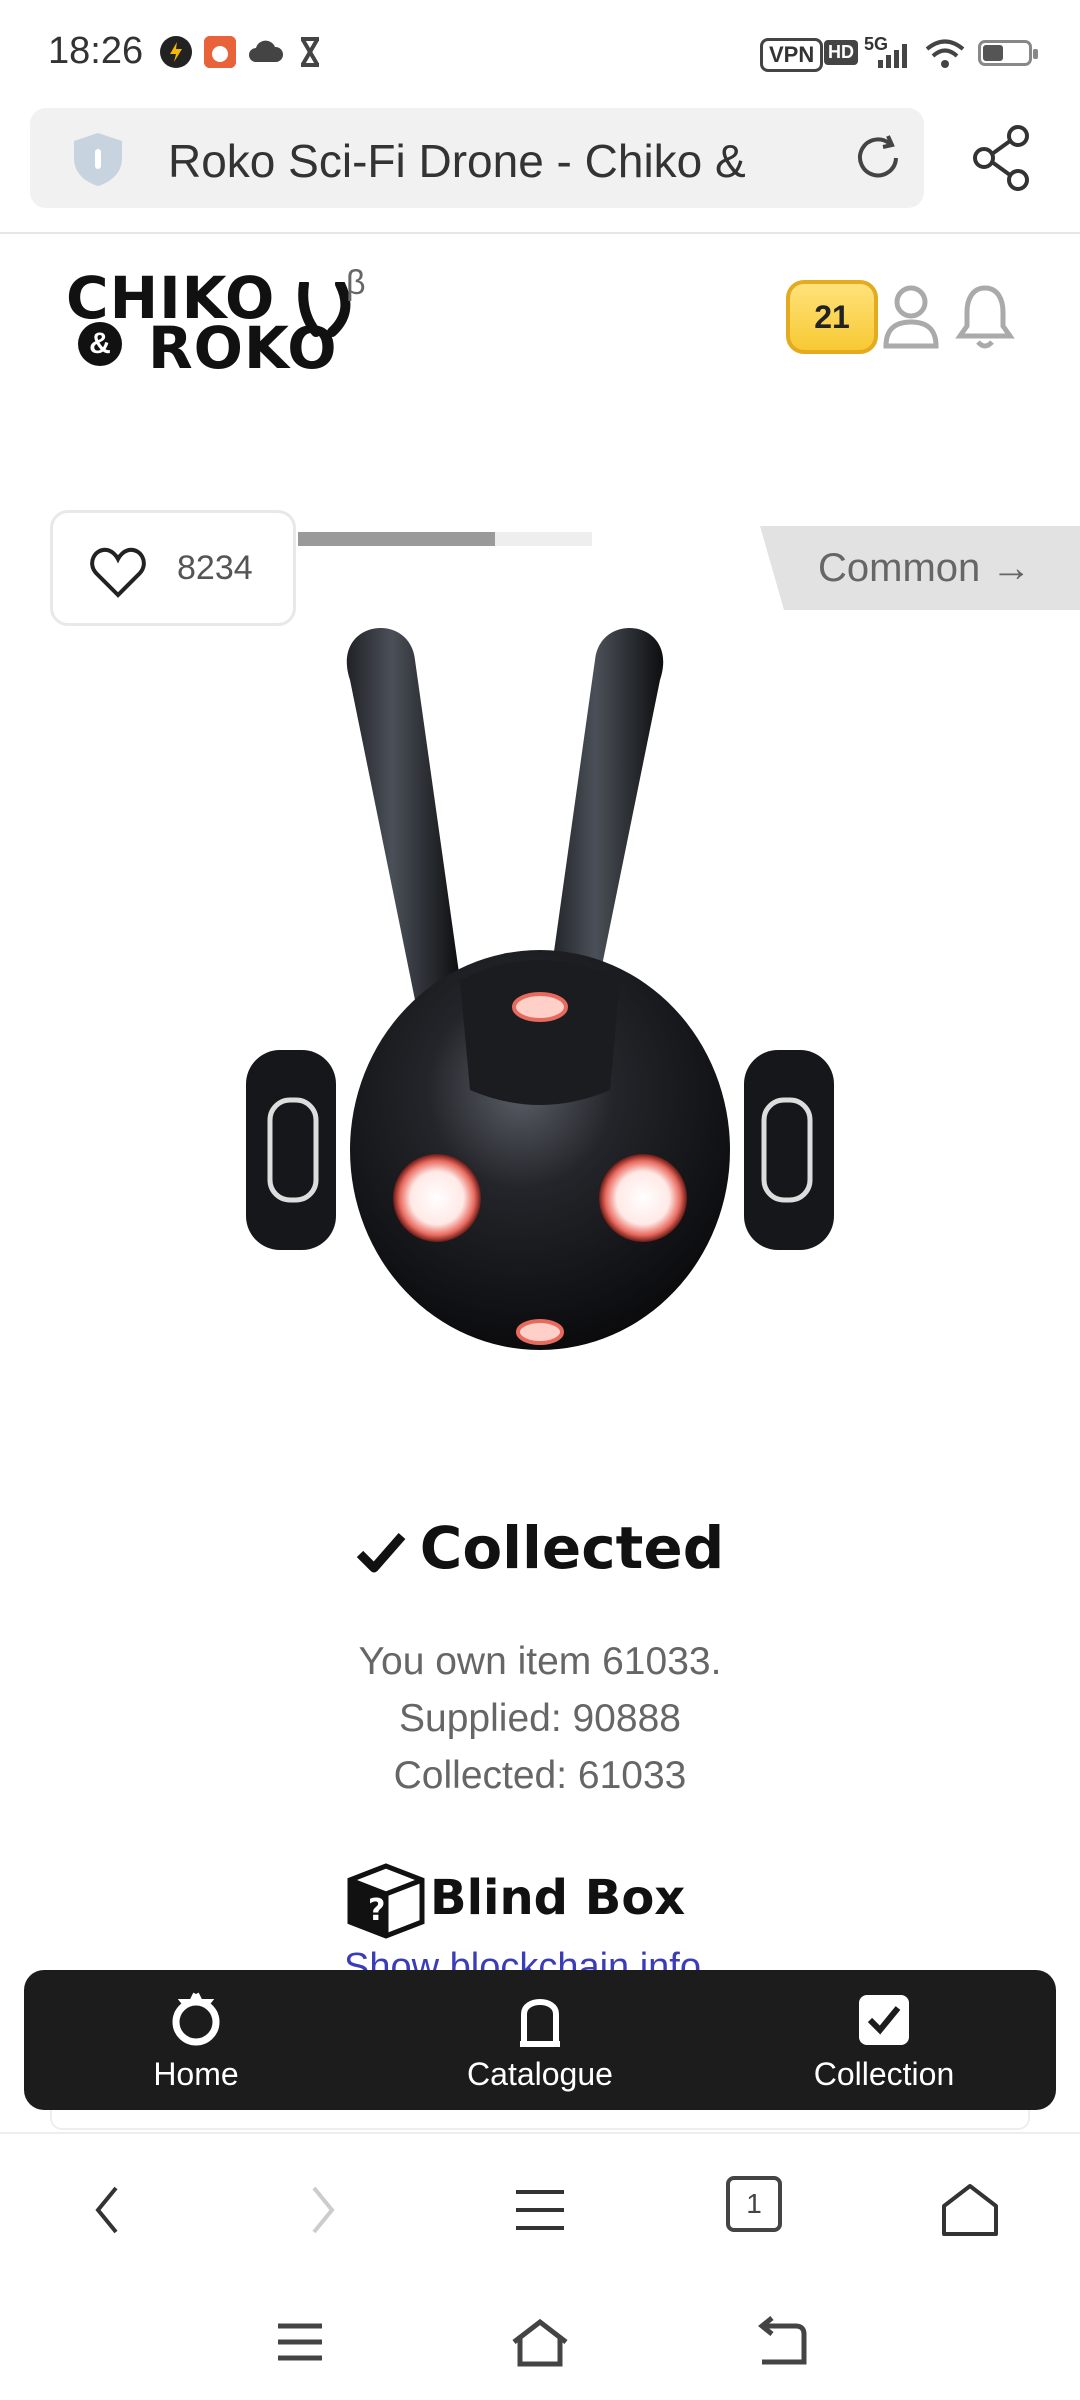 Image resolution: width=1080 pixels, height=2400 pixels. I want to click on home-icon, so click(970, 2210).